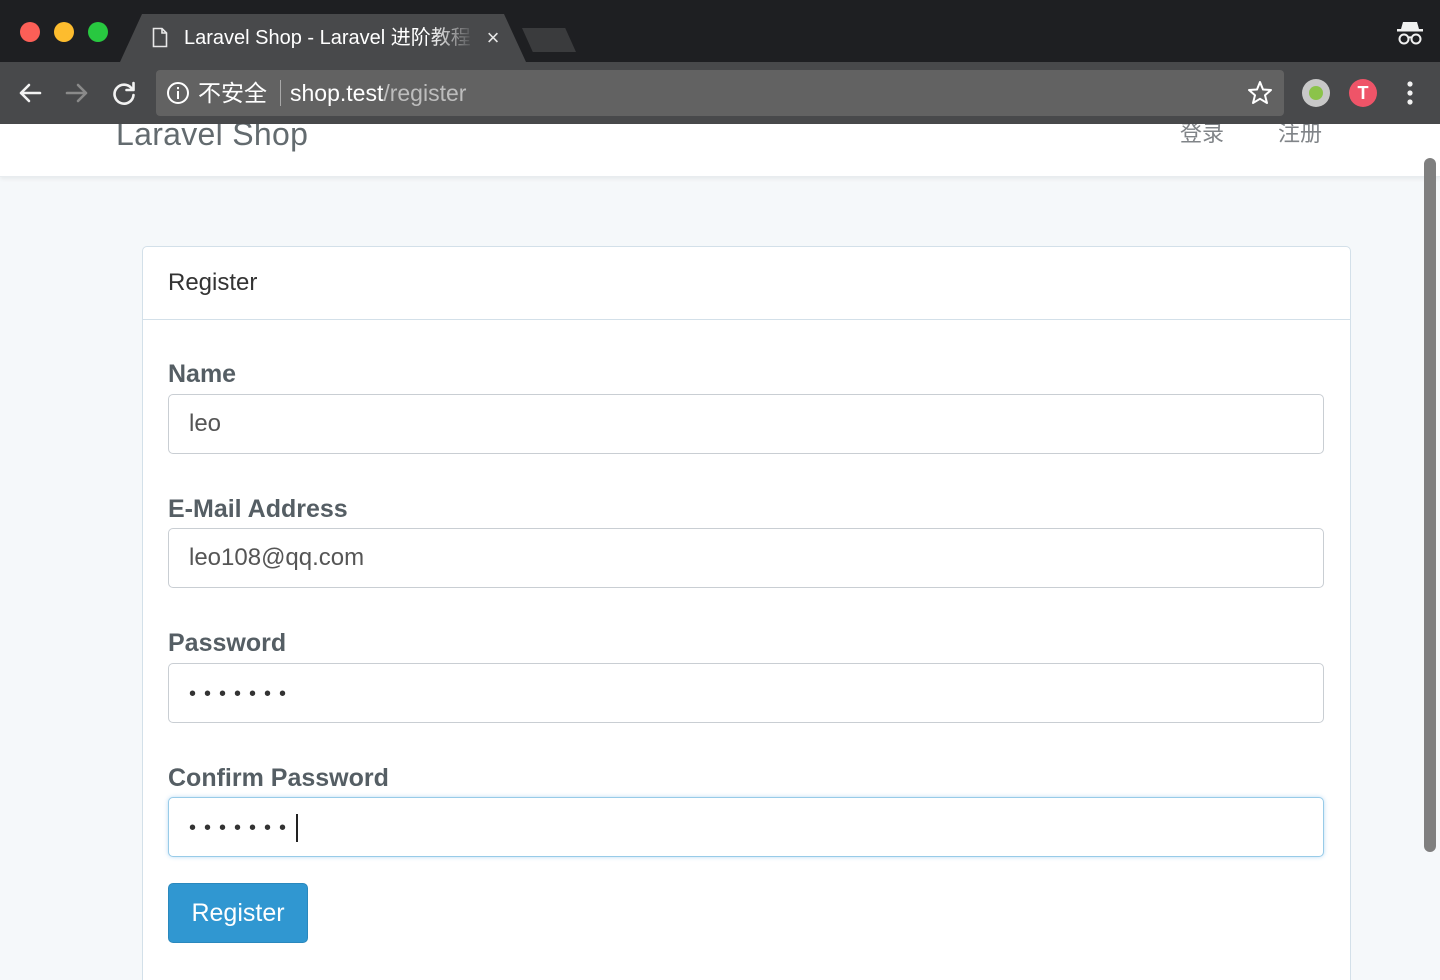 The width and height of the screenshot is (1440, 980). I want to click on close-window-button, so click(30, 32).